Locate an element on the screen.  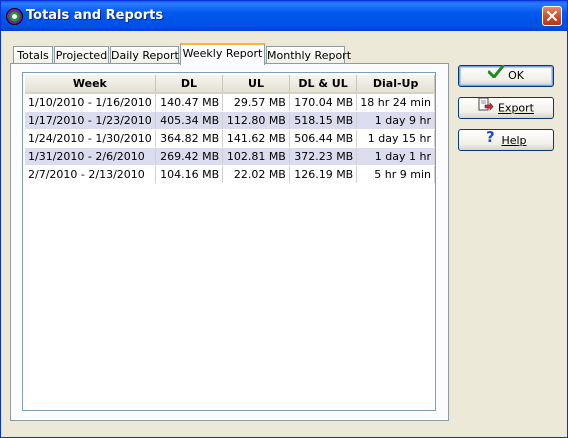
ul-cell: 29.57 MB is located at coordinates (256, 102).